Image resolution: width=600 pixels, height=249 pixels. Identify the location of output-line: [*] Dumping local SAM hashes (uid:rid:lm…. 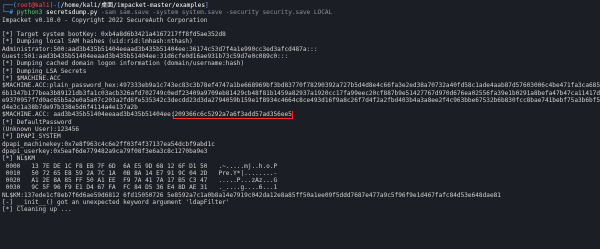
(97, 42).